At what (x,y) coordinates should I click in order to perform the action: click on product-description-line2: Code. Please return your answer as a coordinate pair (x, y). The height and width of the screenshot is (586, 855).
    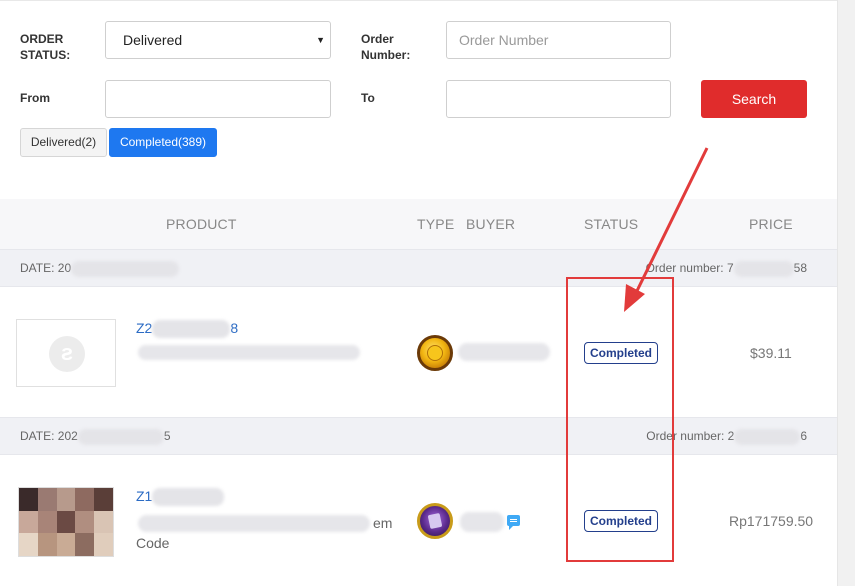
    Looking at the image, I should click on (153, 543).